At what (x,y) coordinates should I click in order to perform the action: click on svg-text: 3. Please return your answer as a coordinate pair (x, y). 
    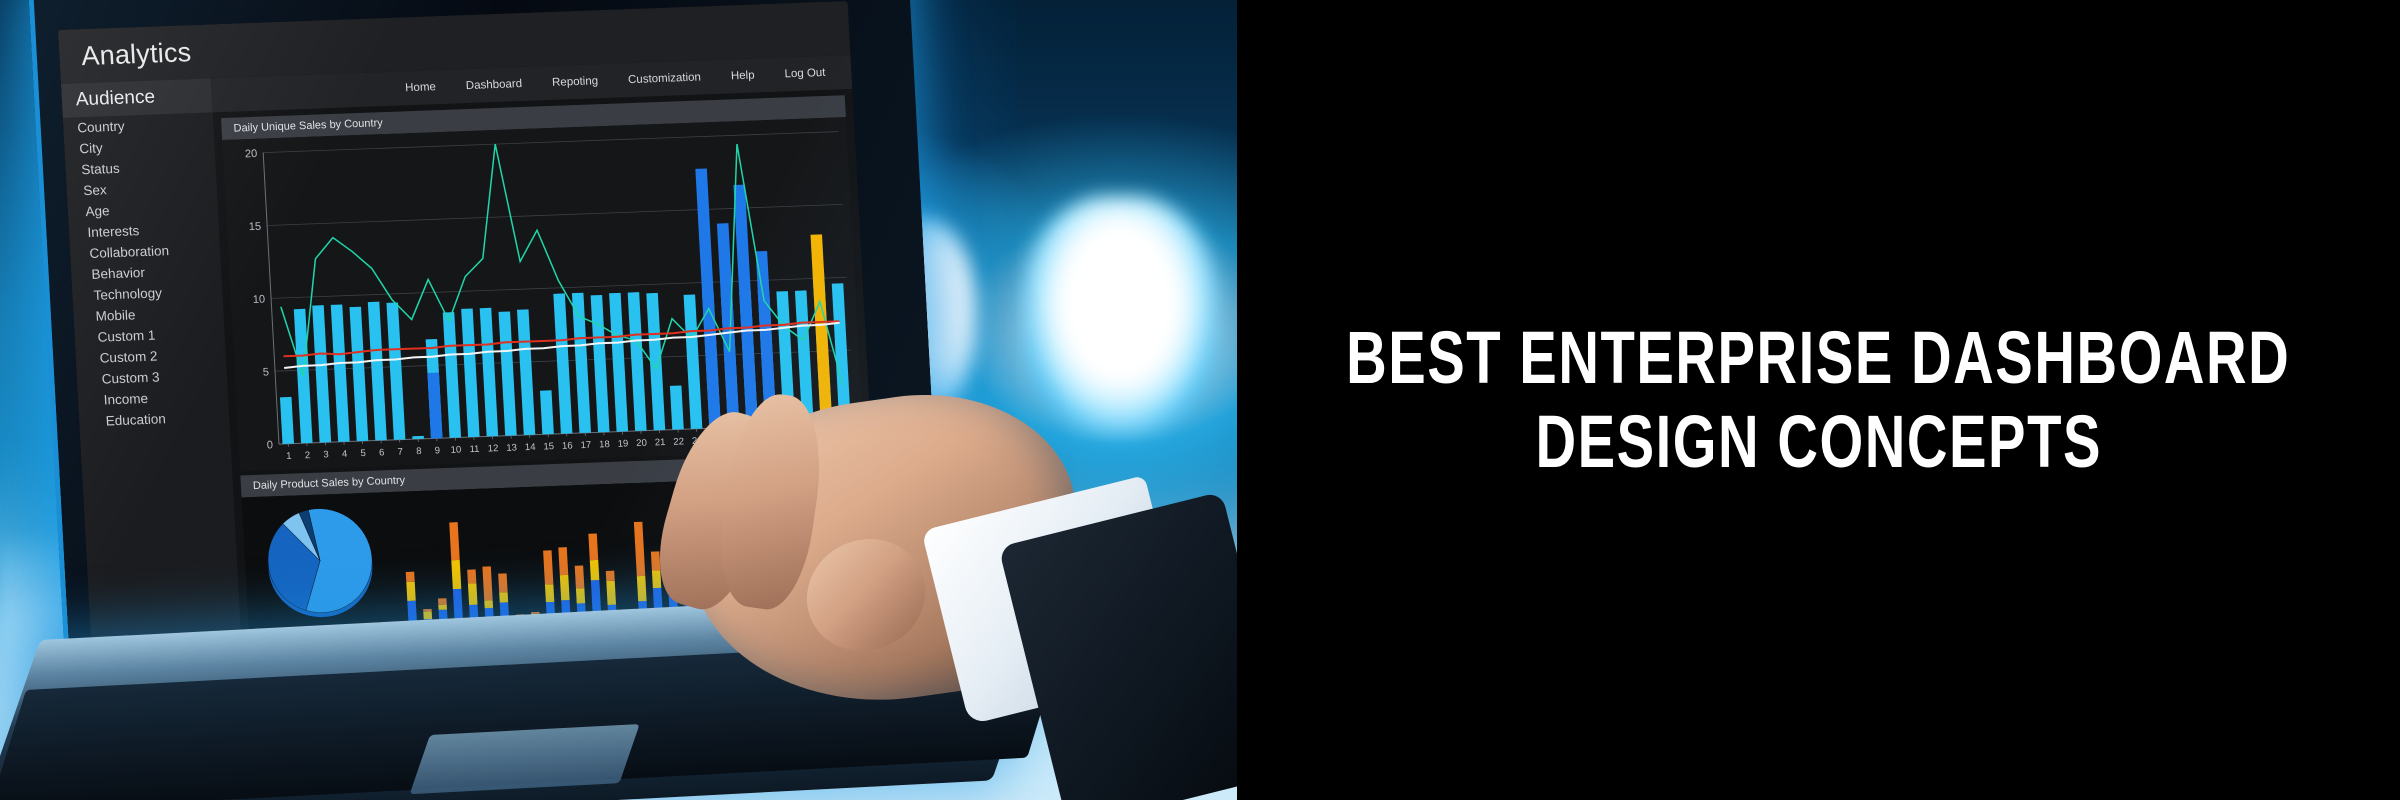
    Looking at the image, I should click on (326, 454).